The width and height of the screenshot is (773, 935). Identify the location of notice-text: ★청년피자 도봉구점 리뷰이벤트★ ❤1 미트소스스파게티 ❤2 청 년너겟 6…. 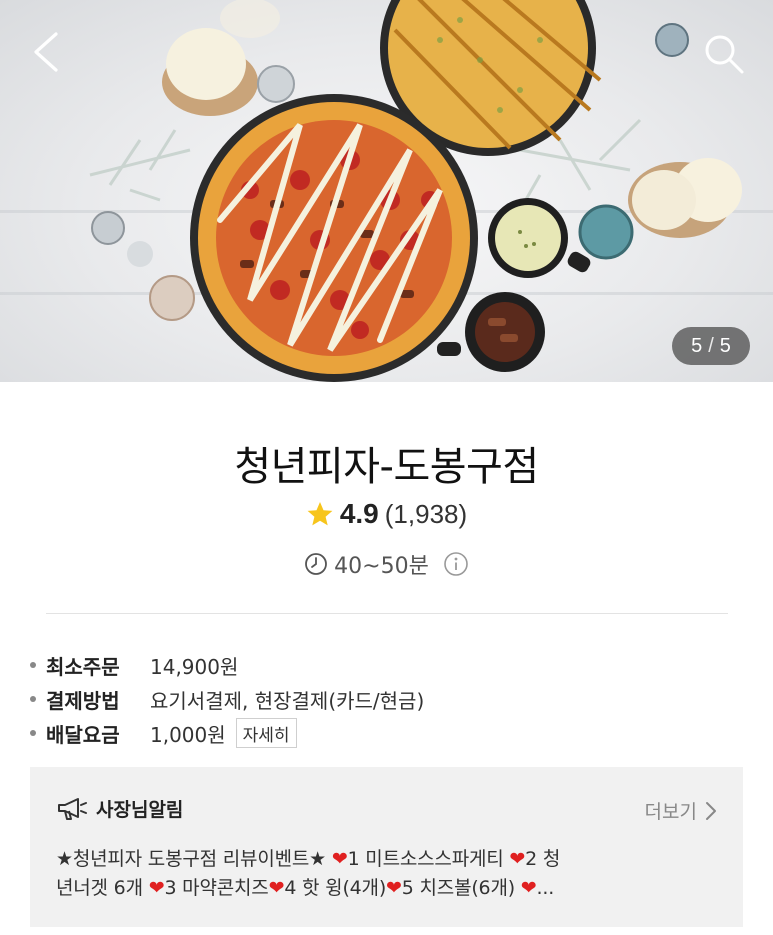
(391, 874).